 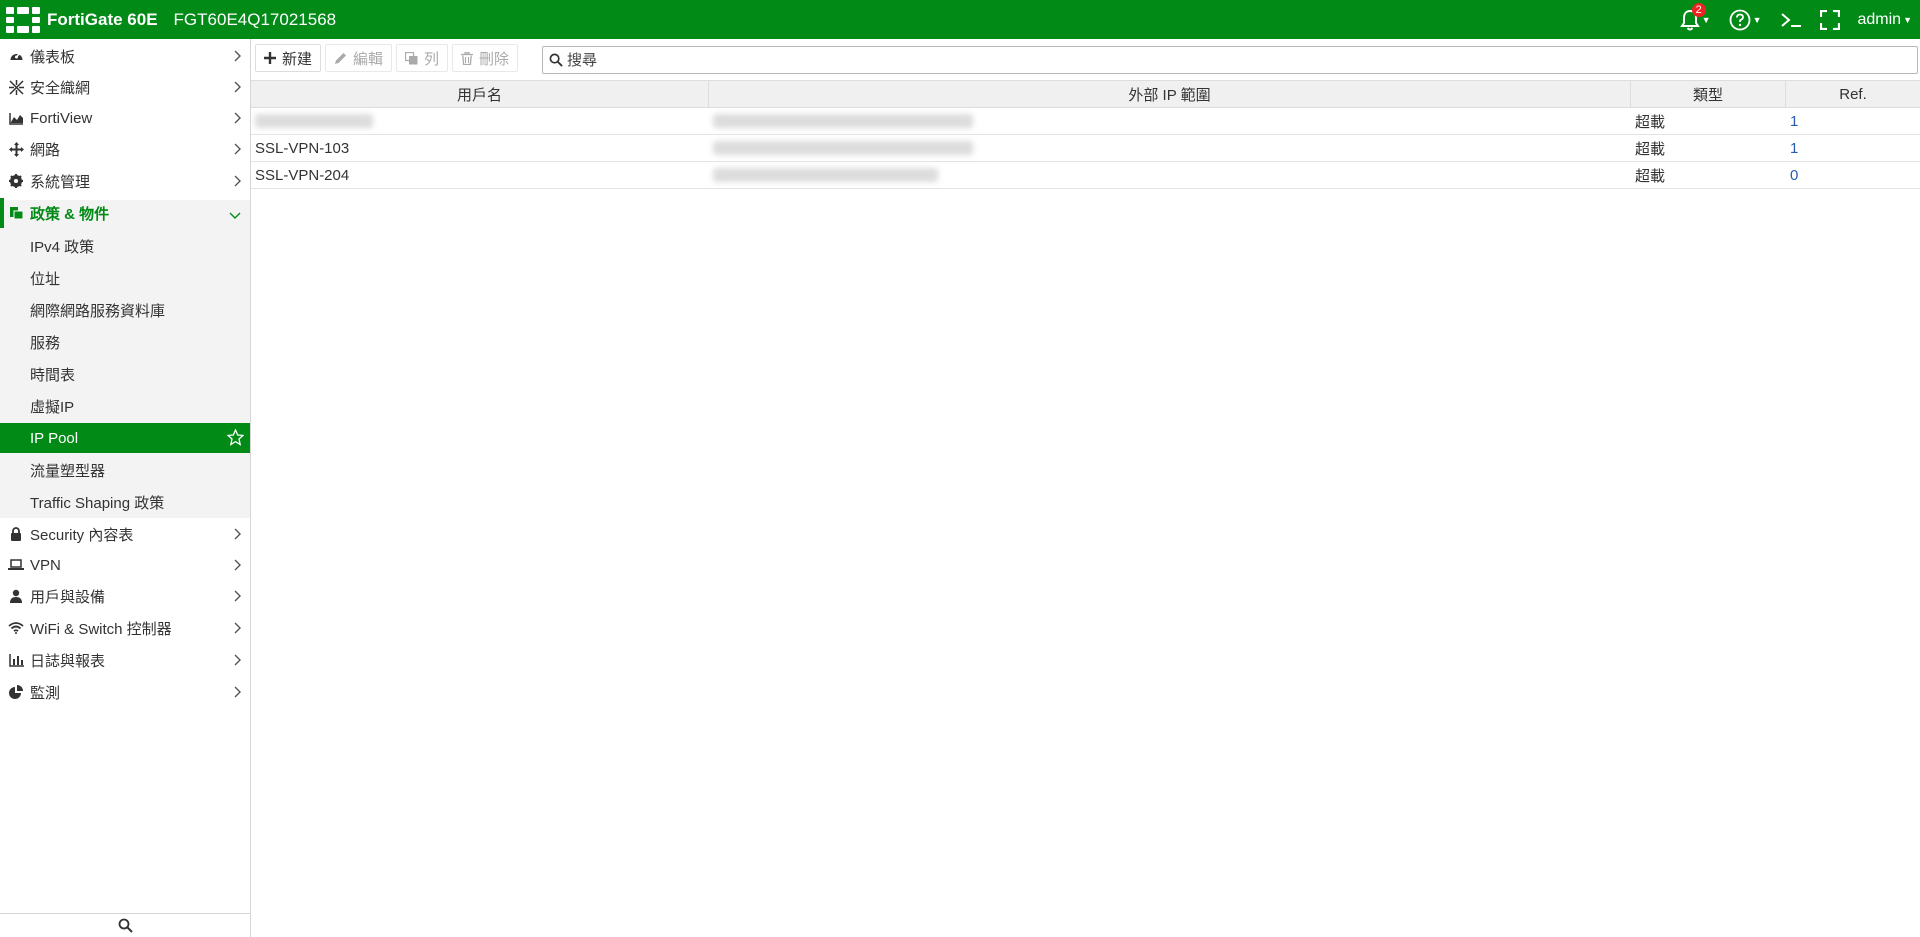 I want to click on sidebar-item-label: Security 內容表, so click(x=82, y=535).